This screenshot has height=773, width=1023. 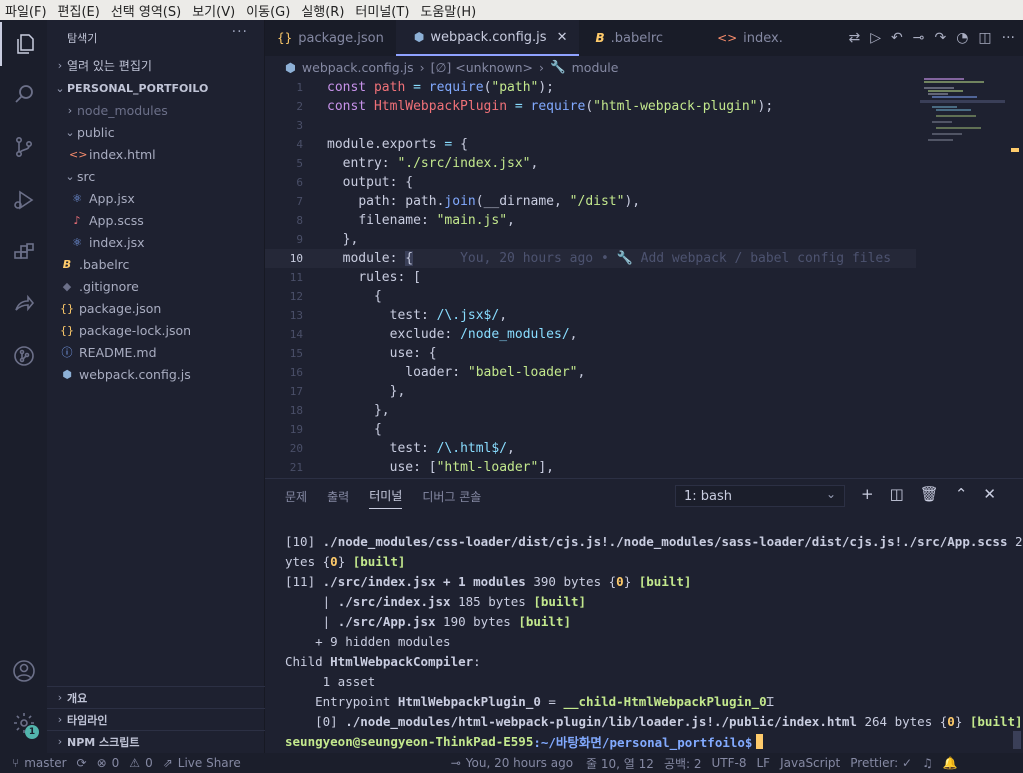 I want to click on compare-changes-icon: ⇄, so click(x=854, y=38).